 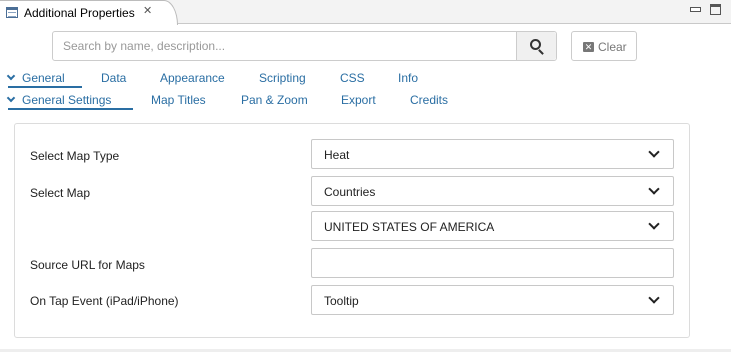 What do you see at coordinates (285, 46) in the screenshot?
I see `search-input` at bounding box center [285, 46].